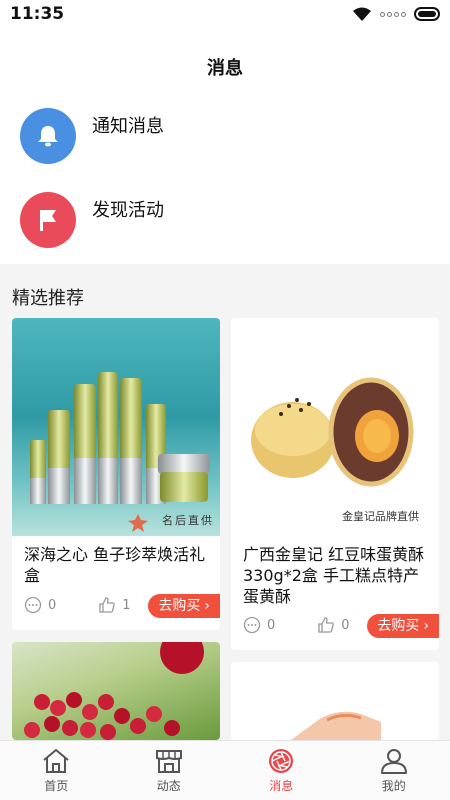 This screenshot has height=800, width=450. I want to click on aperture-icon, so click(281, 761).